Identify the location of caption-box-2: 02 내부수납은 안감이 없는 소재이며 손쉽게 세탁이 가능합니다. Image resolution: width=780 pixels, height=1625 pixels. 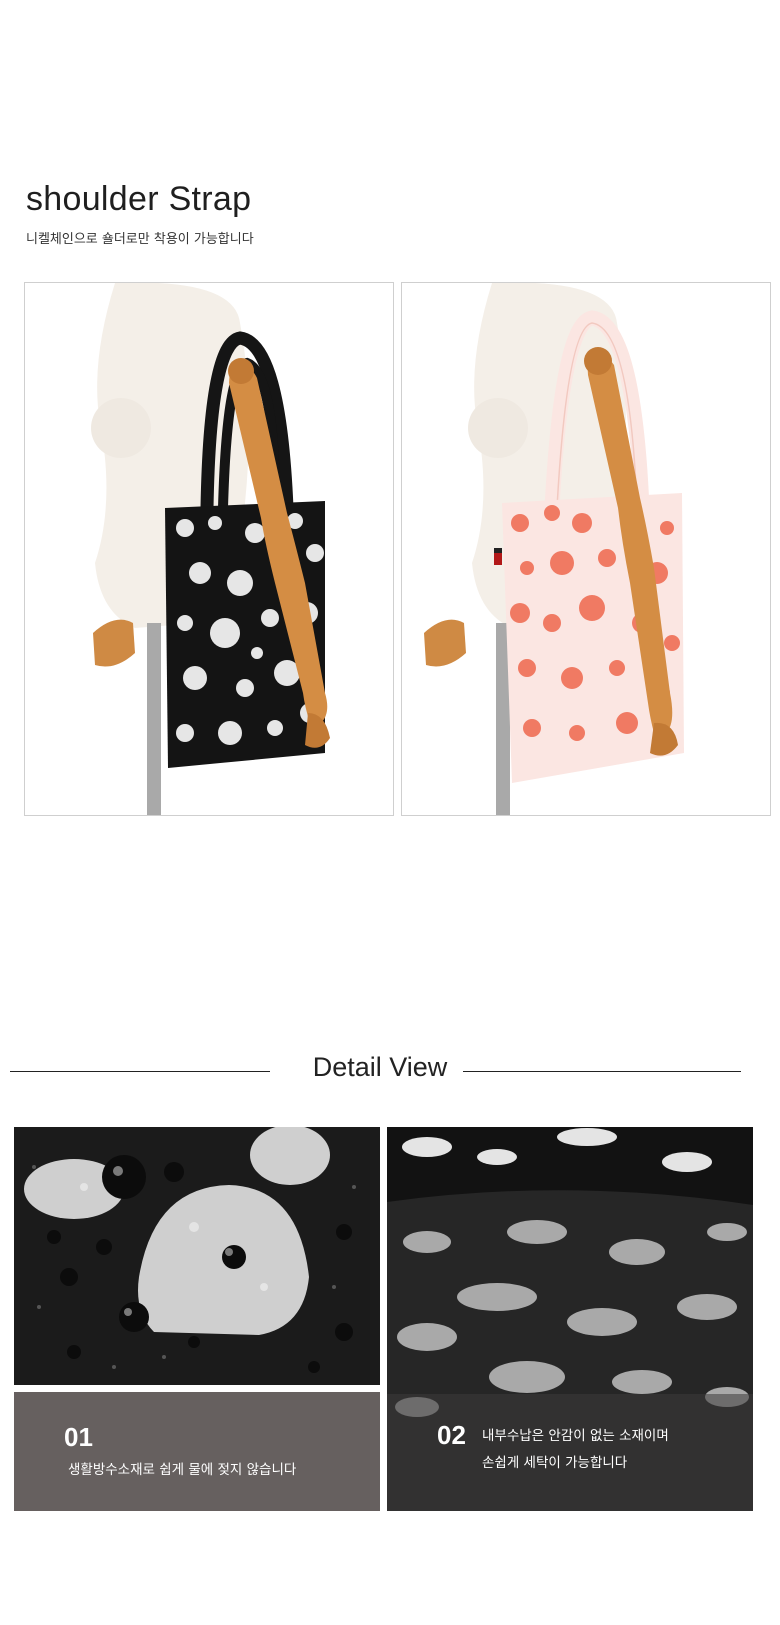
(570, 1452).